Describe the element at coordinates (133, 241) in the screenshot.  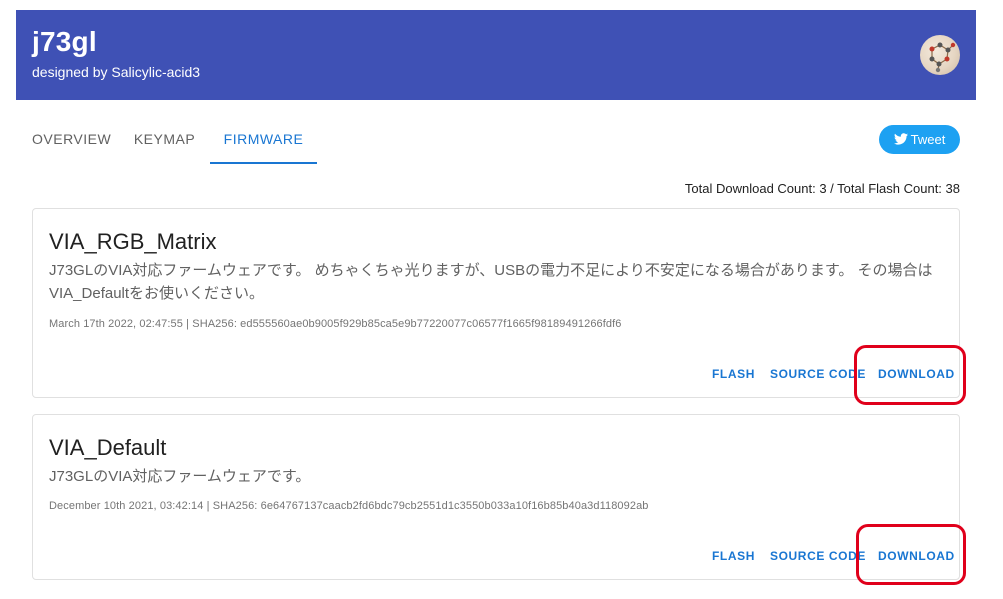
I see `firmware-name: VIA_RGB_Matrix` at that location.